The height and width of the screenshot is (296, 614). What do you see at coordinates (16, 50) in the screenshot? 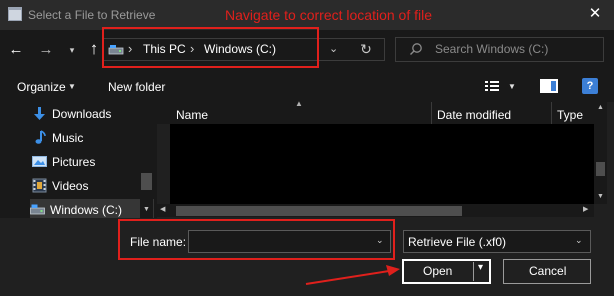
I see `back-button: ←` at bounding box center [16, 50].